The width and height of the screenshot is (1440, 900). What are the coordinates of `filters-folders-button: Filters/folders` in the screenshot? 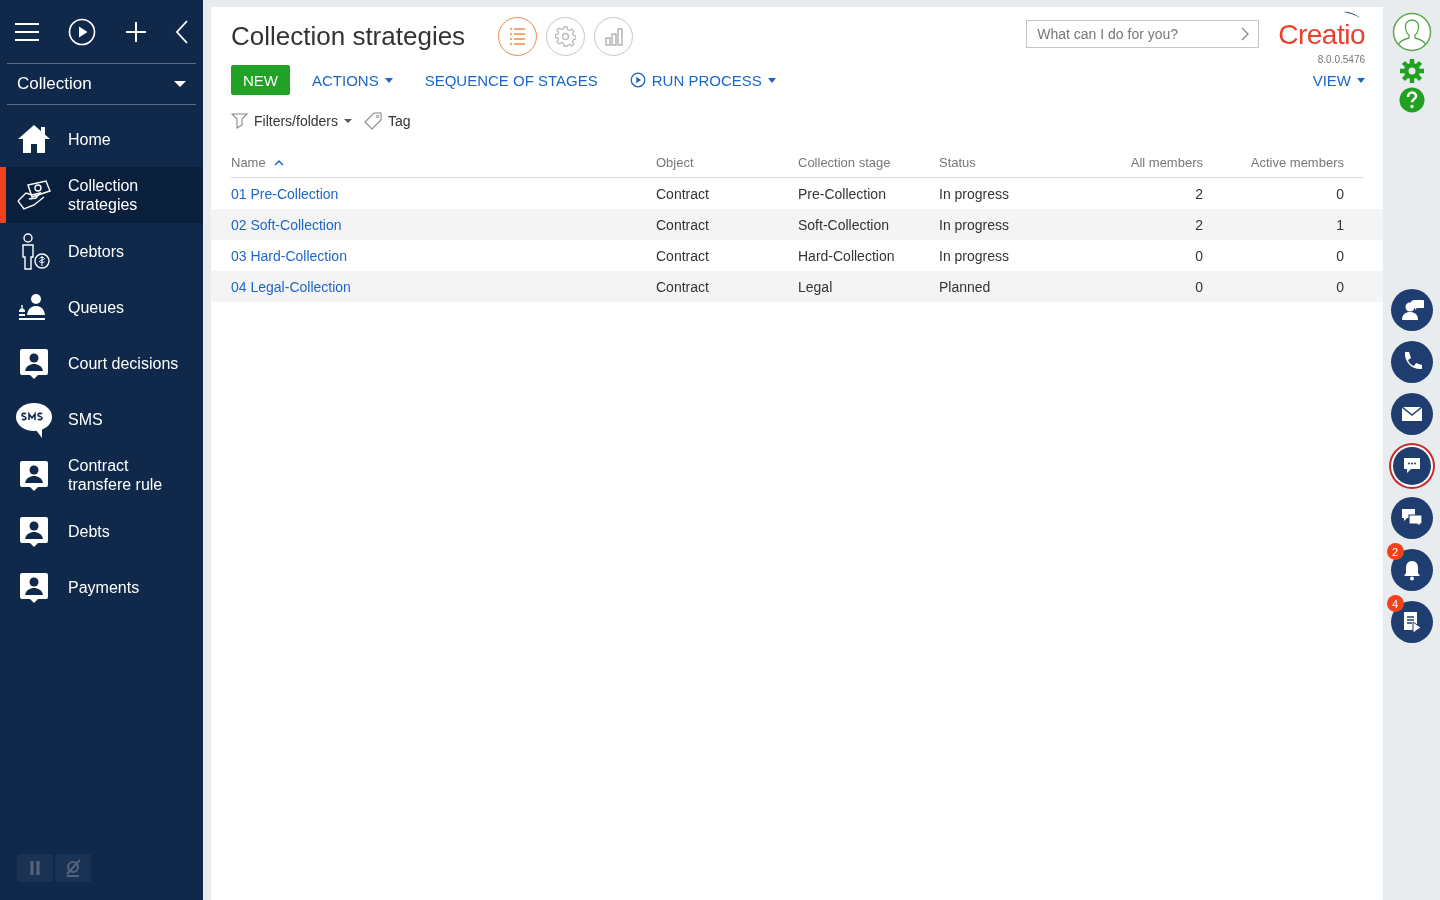 It's located at (292, 121).